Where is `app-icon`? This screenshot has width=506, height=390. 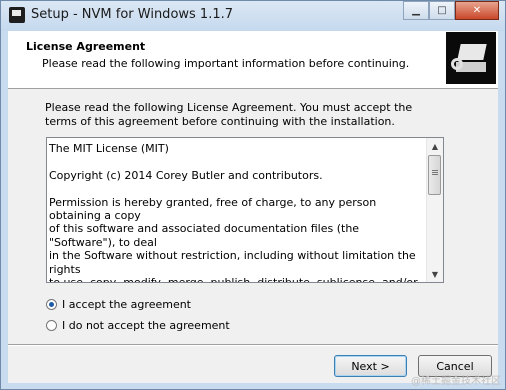 app-icon is located at coordinates (17, 15).